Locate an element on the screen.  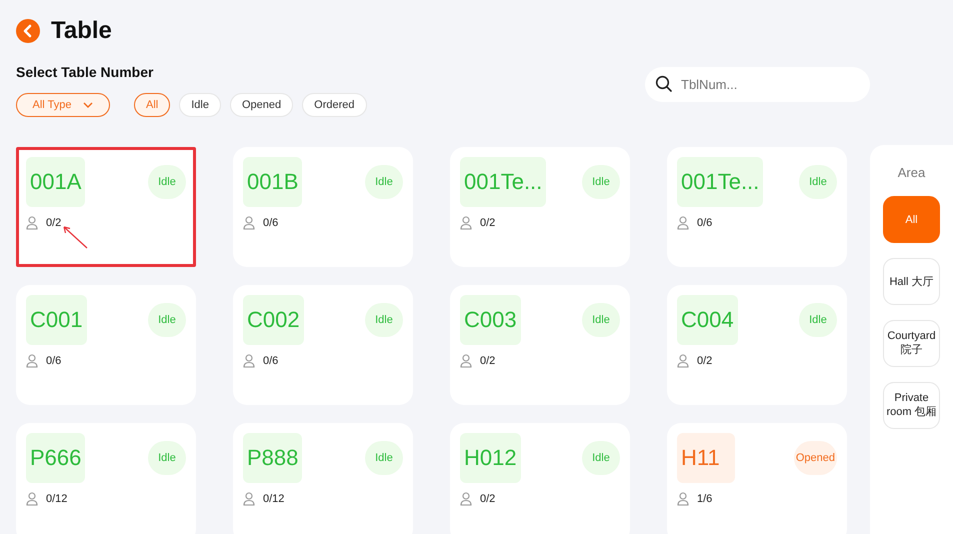
back-icon is located at coordinates (28, 31).